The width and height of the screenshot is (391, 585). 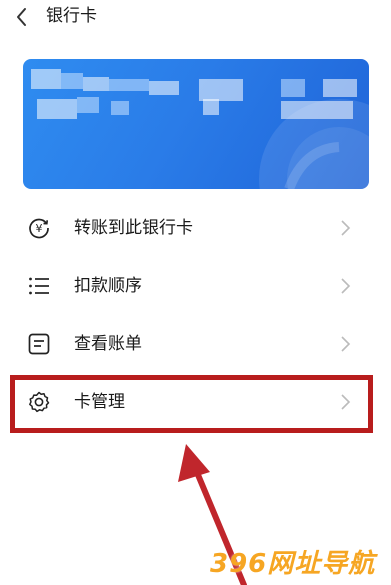 What do you see at coordinates (195, 402) in the screenshot?
I see `menu-item-card-management: 卡管理` at bounding box center [195, 402].